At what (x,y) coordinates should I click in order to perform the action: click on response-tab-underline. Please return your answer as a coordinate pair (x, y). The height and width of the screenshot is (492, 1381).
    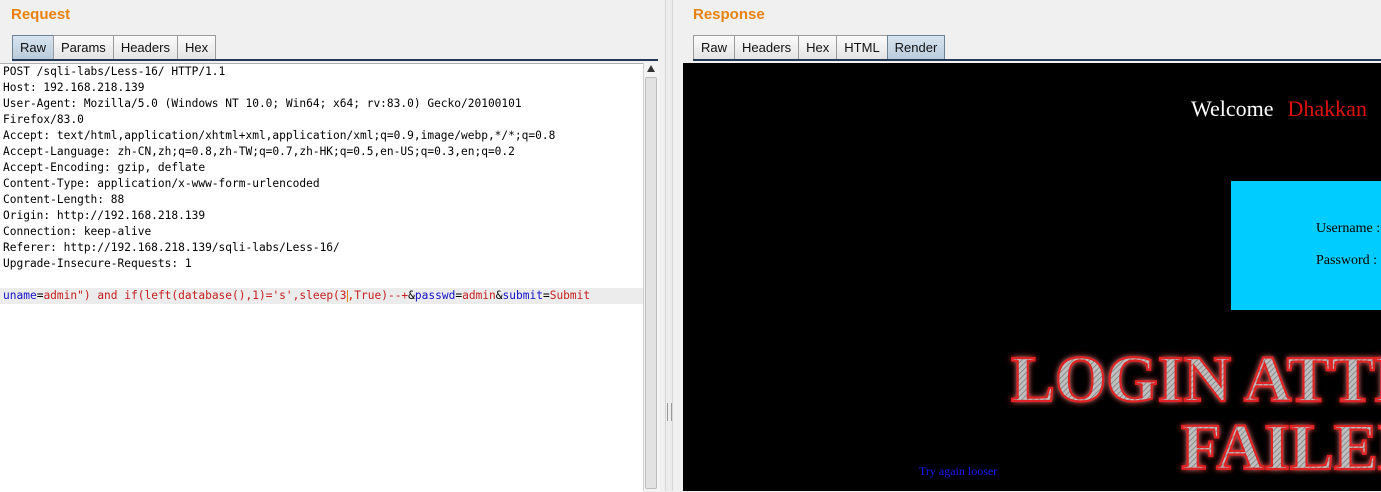
    Looking at the image, I should click on (1037, 60).